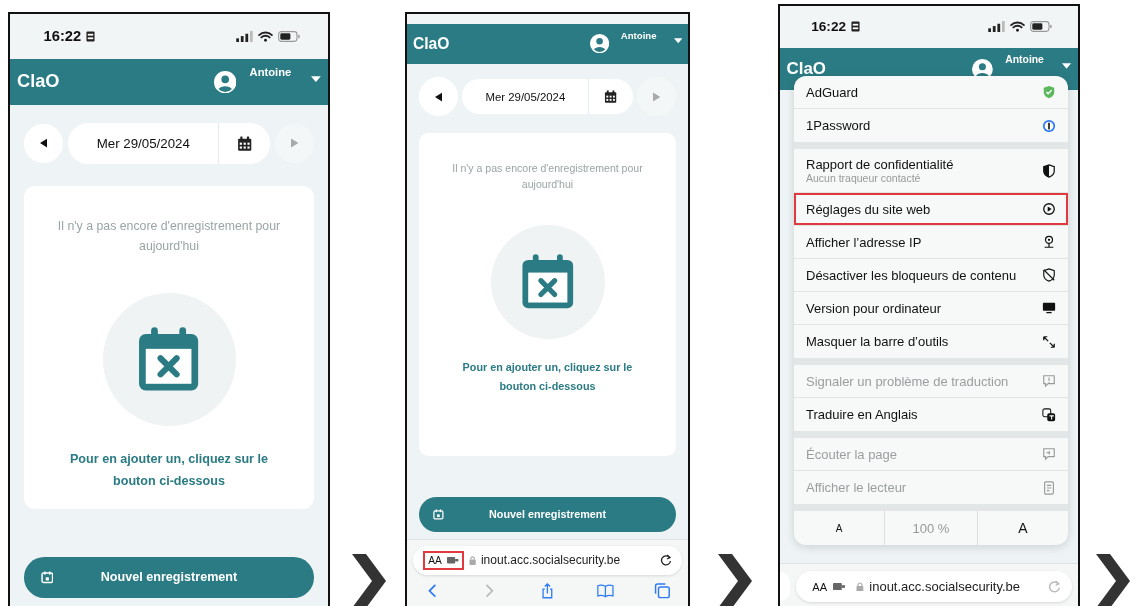 This screenshot has height=606, width=1144. Describe the element at coordinates (1049, 487) in the screenshot. I see `document-icon` at that location.